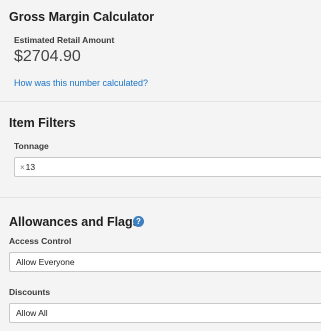 This screenshot has width=321, height=331. What do you see at coordinates (74, 222) in the screenshot?
I see `allowances-title: Allowances and Flags` at bounding box center [74, 222].